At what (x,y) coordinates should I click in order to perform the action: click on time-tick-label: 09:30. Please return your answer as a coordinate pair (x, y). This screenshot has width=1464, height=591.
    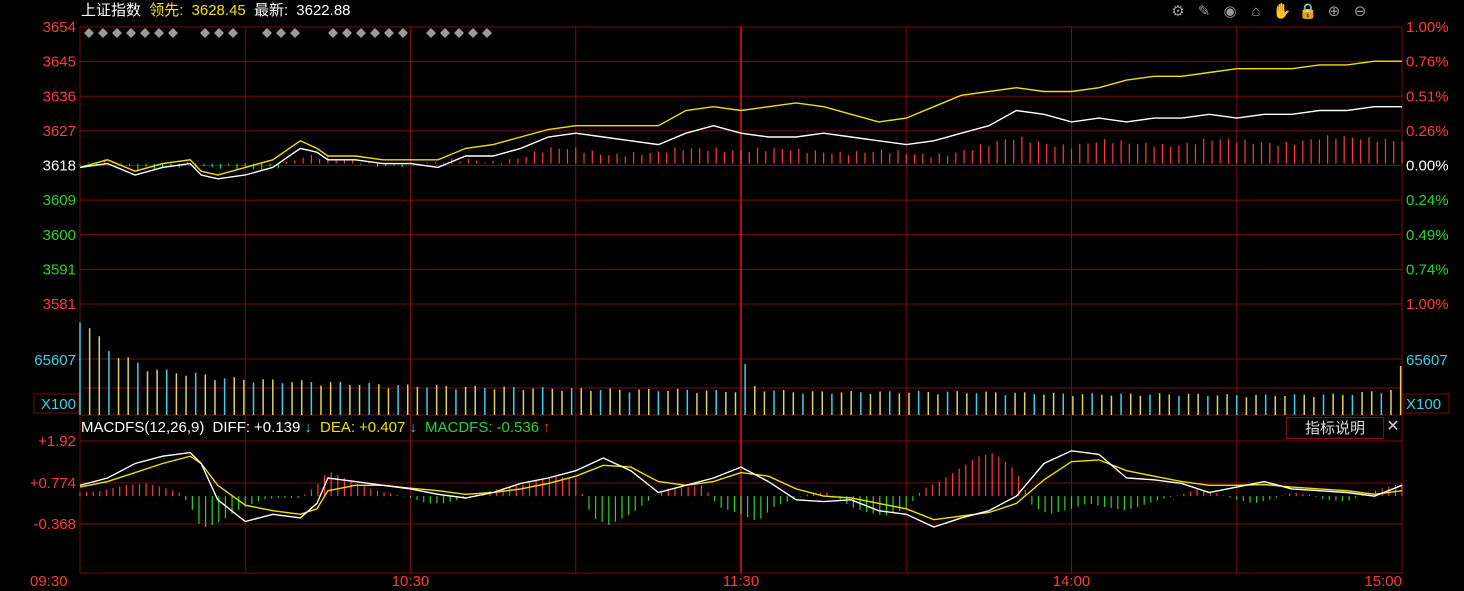
    Looking at the image, I should click on (49, 581).